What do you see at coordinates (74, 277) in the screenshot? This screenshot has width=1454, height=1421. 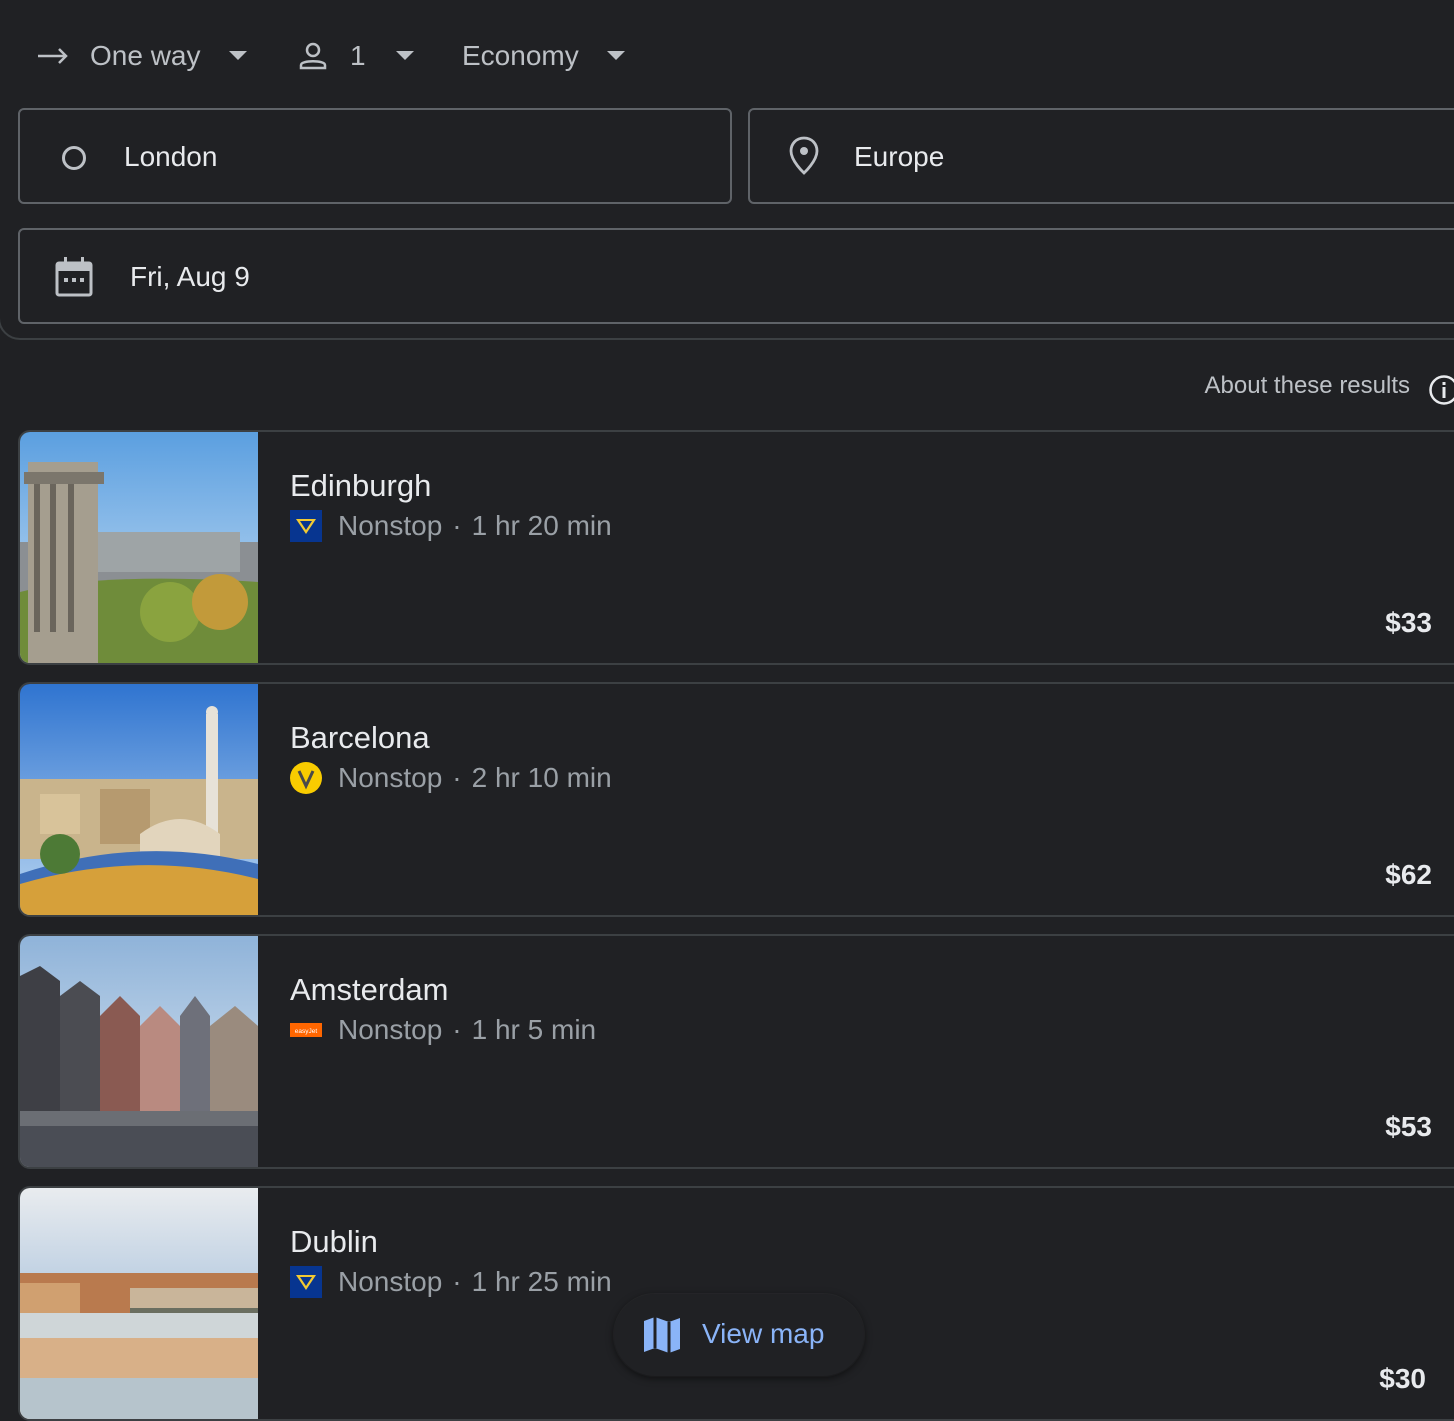 I see `calendar-icon` at bounding box center [74, 277].